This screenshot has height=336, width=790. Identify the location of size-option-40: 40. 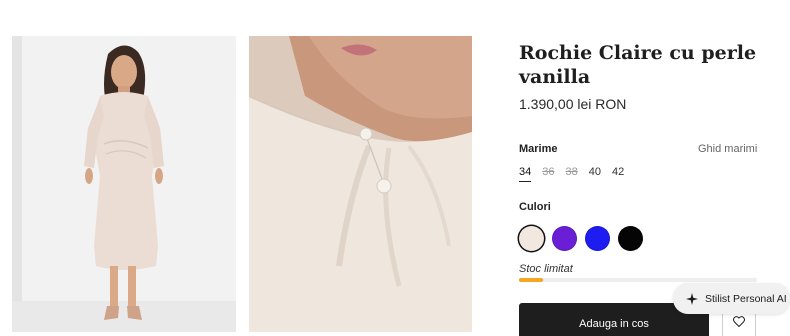
(595, 174).